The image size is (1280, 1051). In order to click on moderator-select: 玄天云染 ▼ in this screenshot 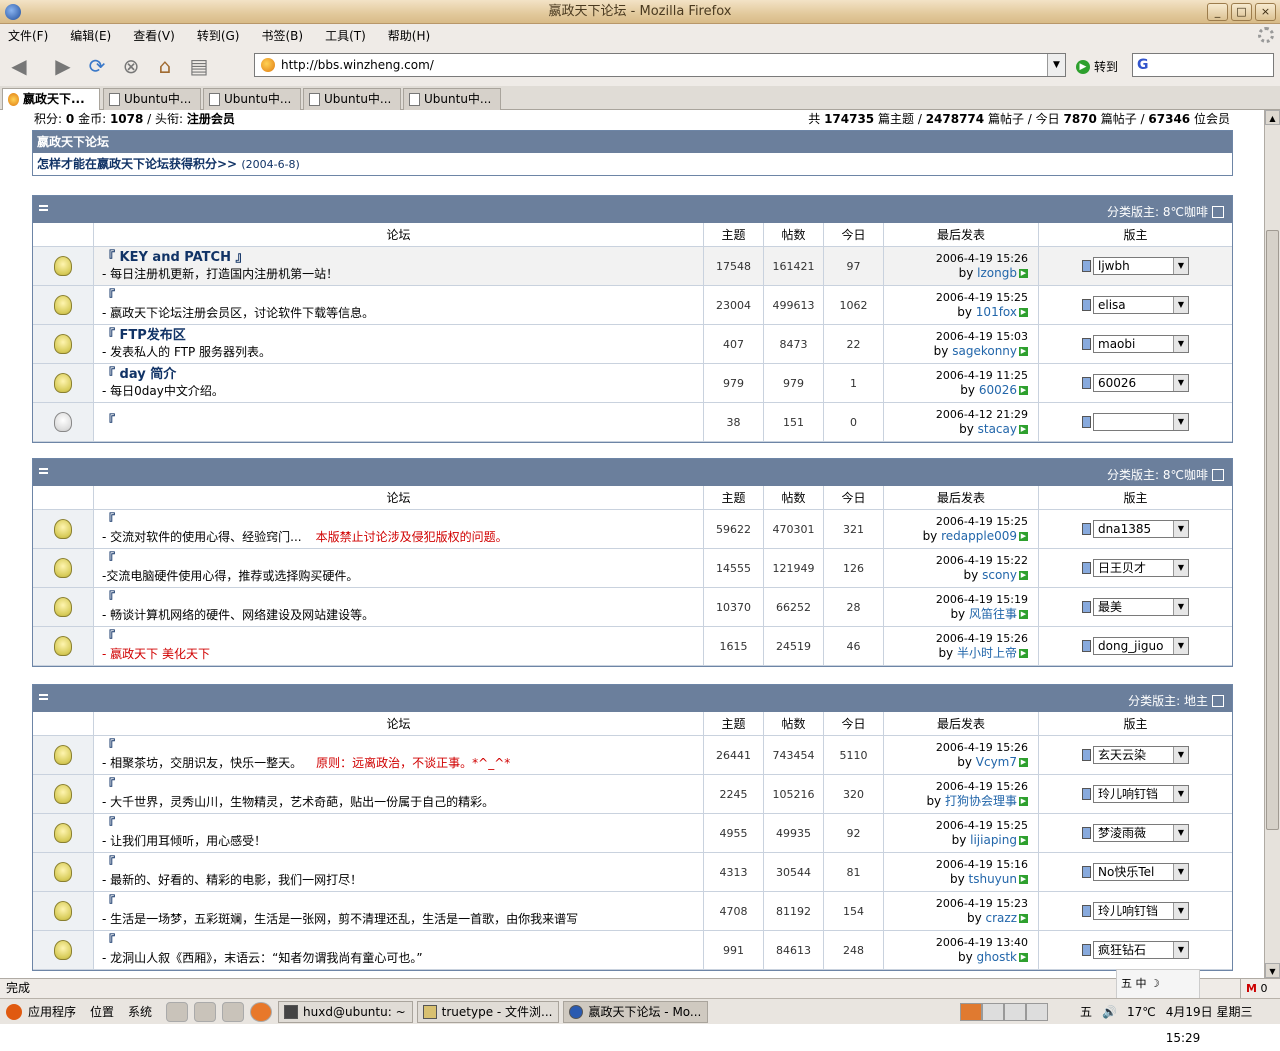, I will do `click(1141, 755)`.